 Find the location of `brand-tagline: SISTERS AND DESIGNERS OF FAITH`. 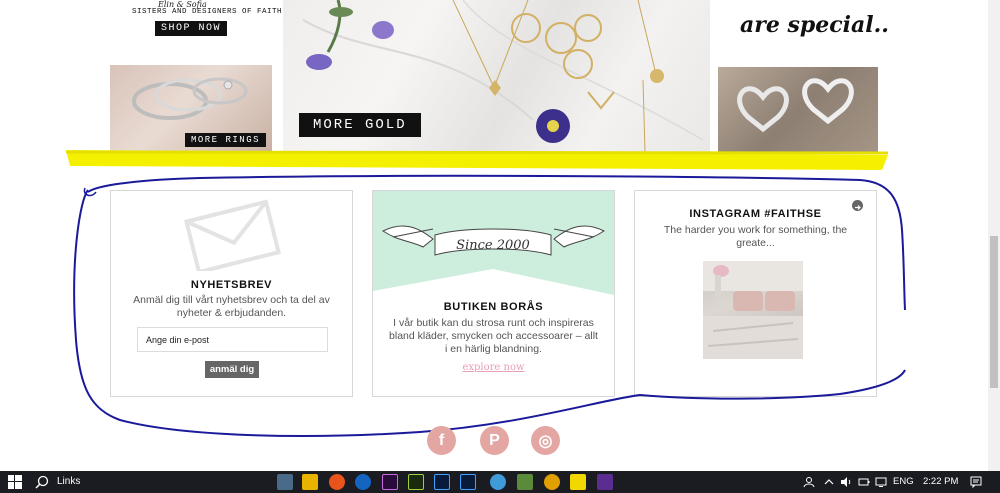

brand-tagline: SISTERS AND DESIGNERS OF FAITH is located at coordinates (207, 12).